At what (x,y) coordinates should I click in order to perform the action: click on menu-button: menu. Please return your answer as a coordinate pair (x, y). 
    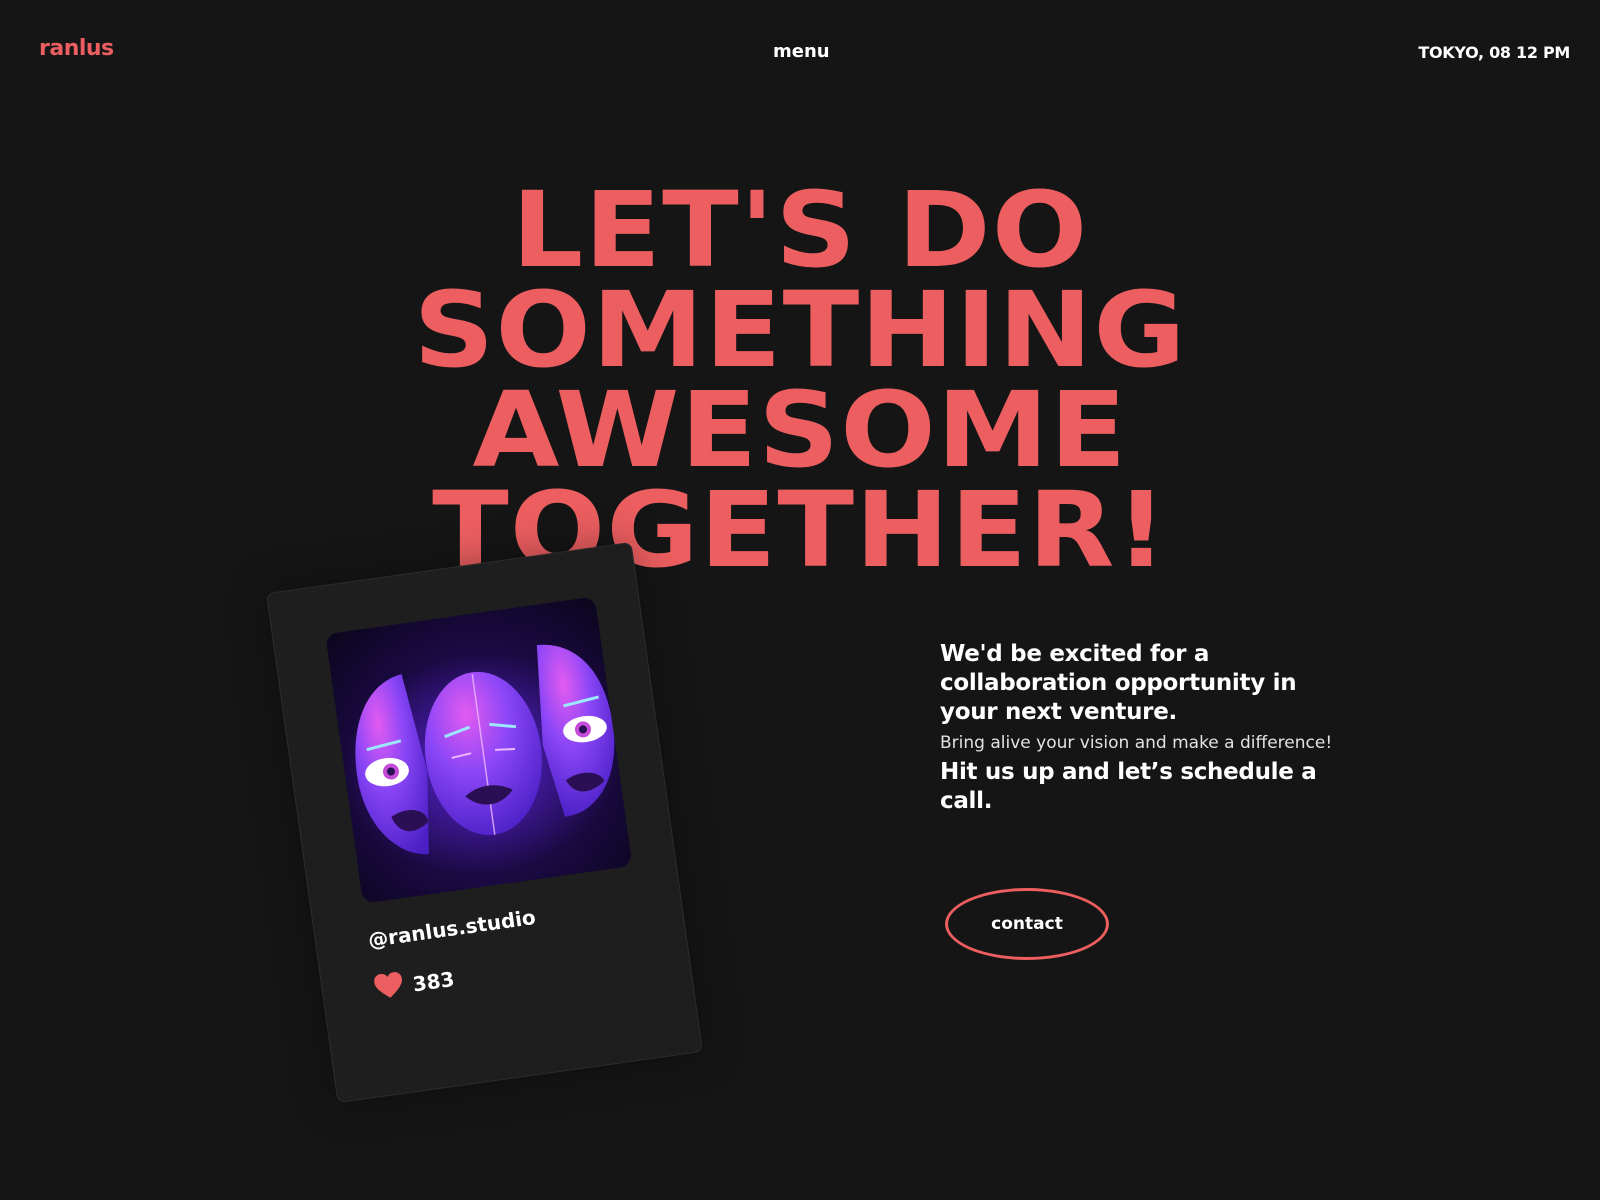
    Looking at the image, I should click on (801, 51).